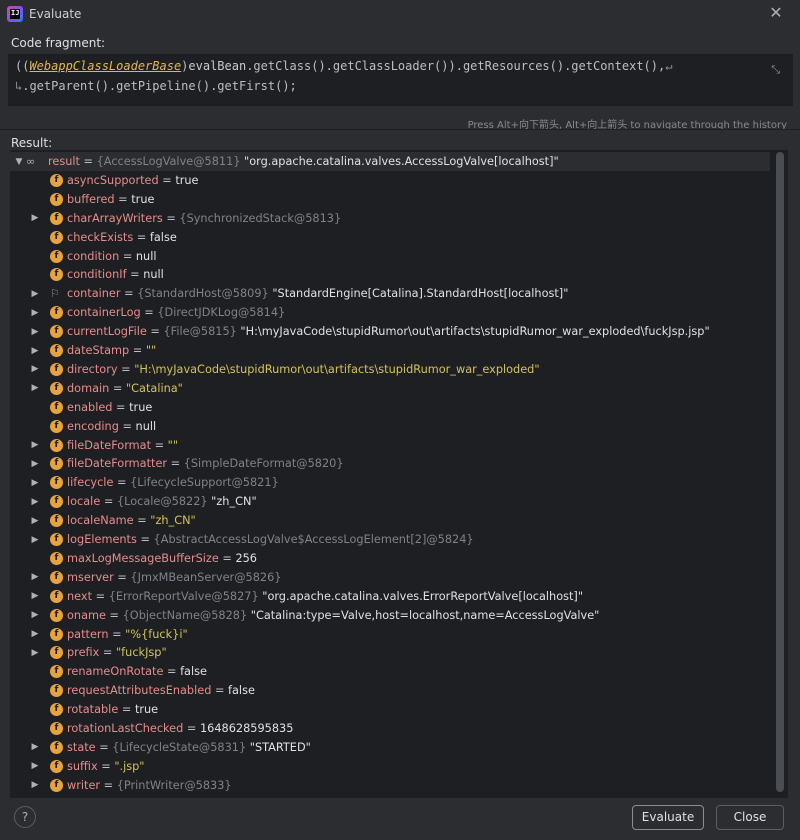 The image size is (800, 840). Describe the element at coordinates (750, 817) in the screenshot. I see `close-button: Close` at that location.